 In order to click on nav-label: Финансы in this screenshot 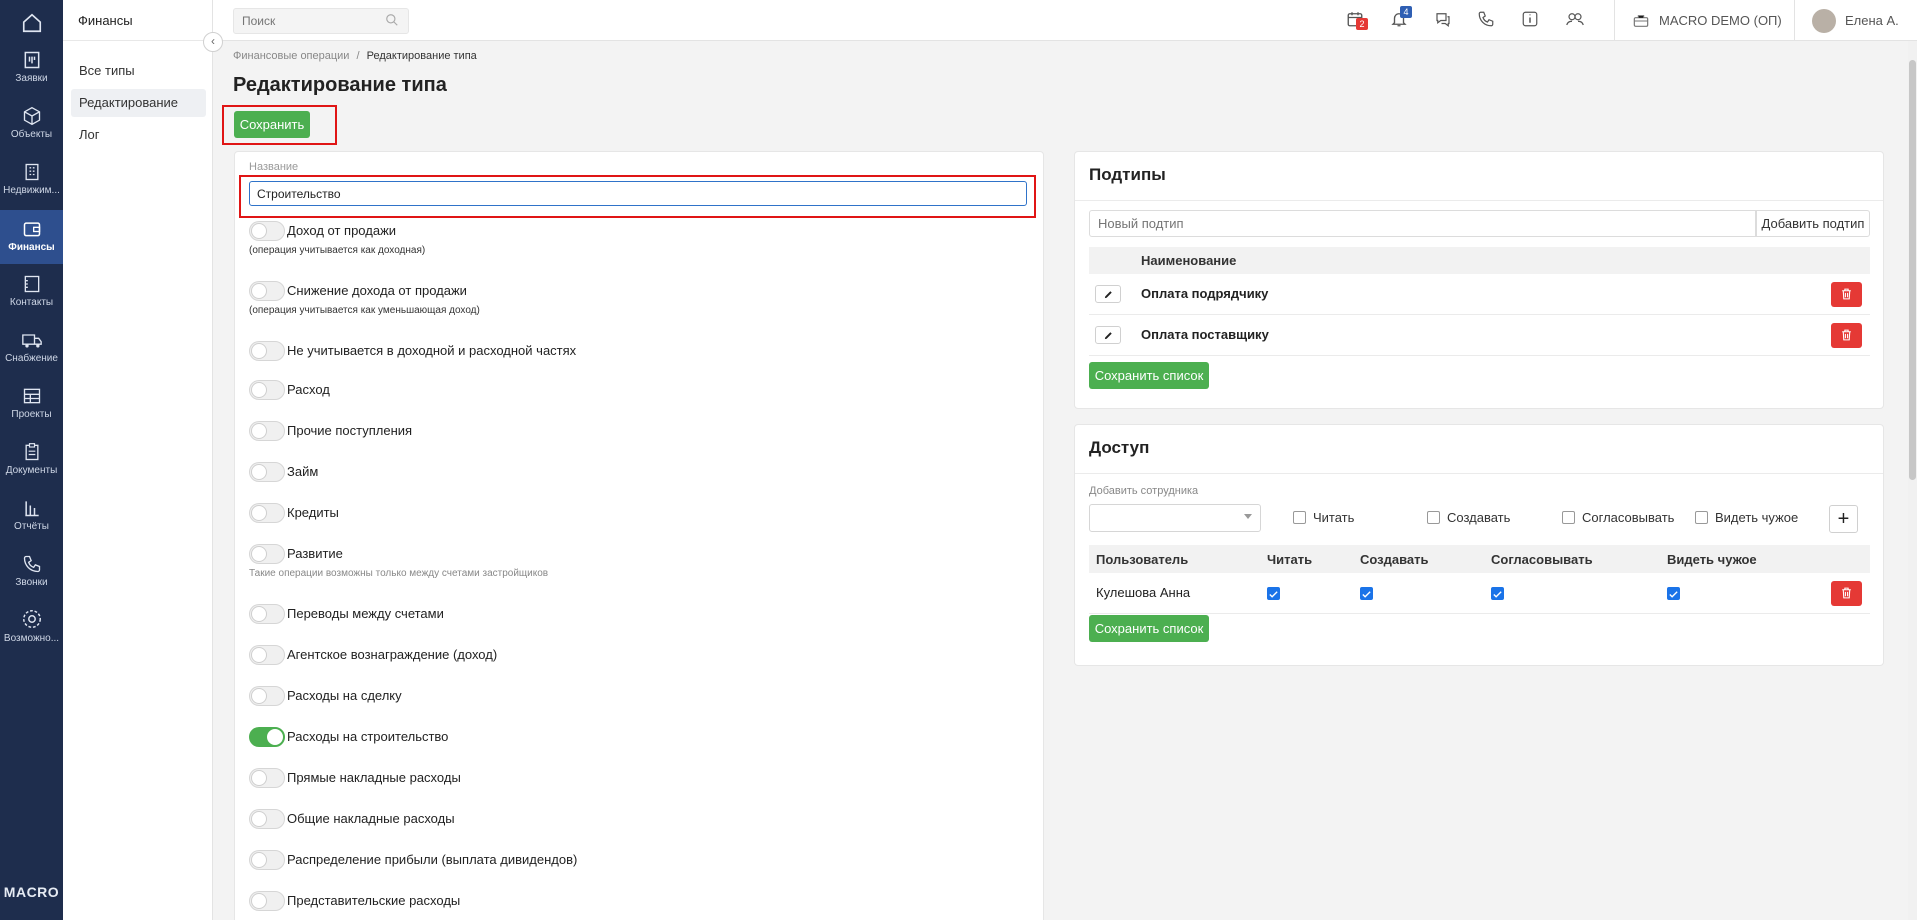, I will do `click(31, 247)`.